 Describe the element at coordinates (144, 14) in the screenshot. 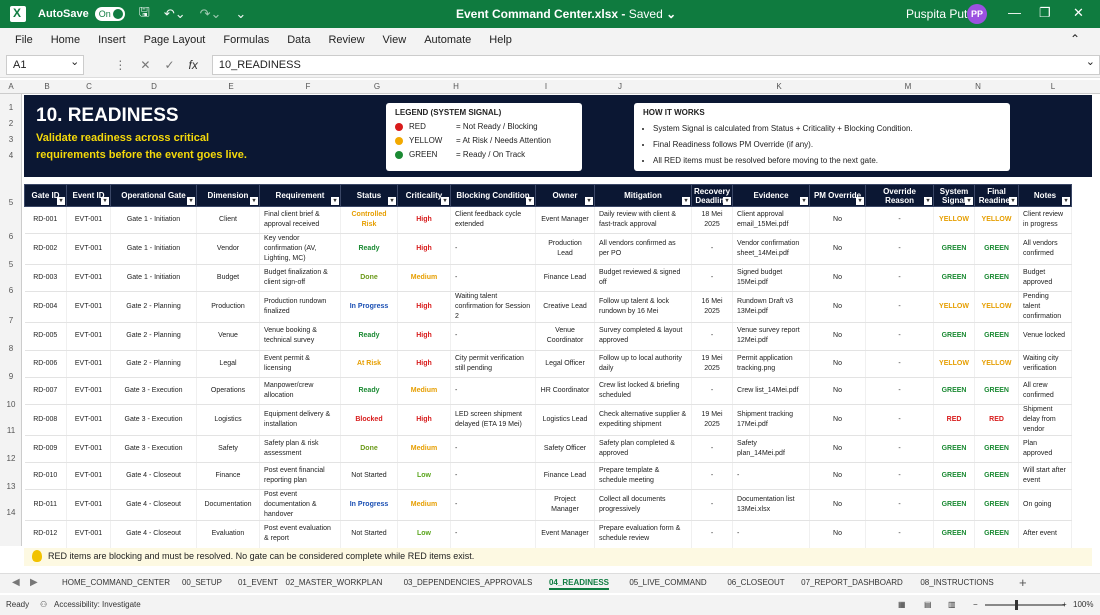

I see `save-icon: 🖫` at that location.